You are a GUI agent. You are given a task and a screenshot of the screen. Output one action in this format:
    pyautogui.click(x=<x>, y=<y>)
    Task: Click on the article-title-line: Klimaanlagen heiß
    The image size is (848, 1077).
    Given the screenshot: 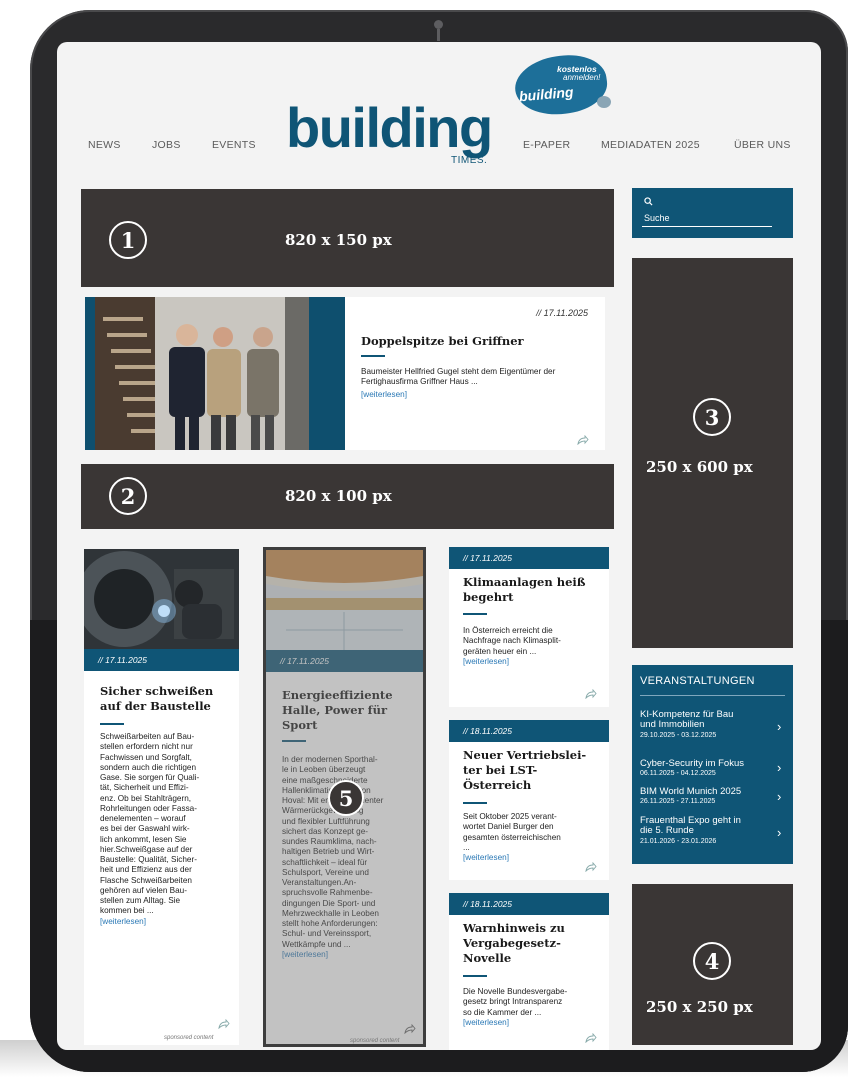 What is the action you would take?
    pyautogui.click(x=524, y=582)
    